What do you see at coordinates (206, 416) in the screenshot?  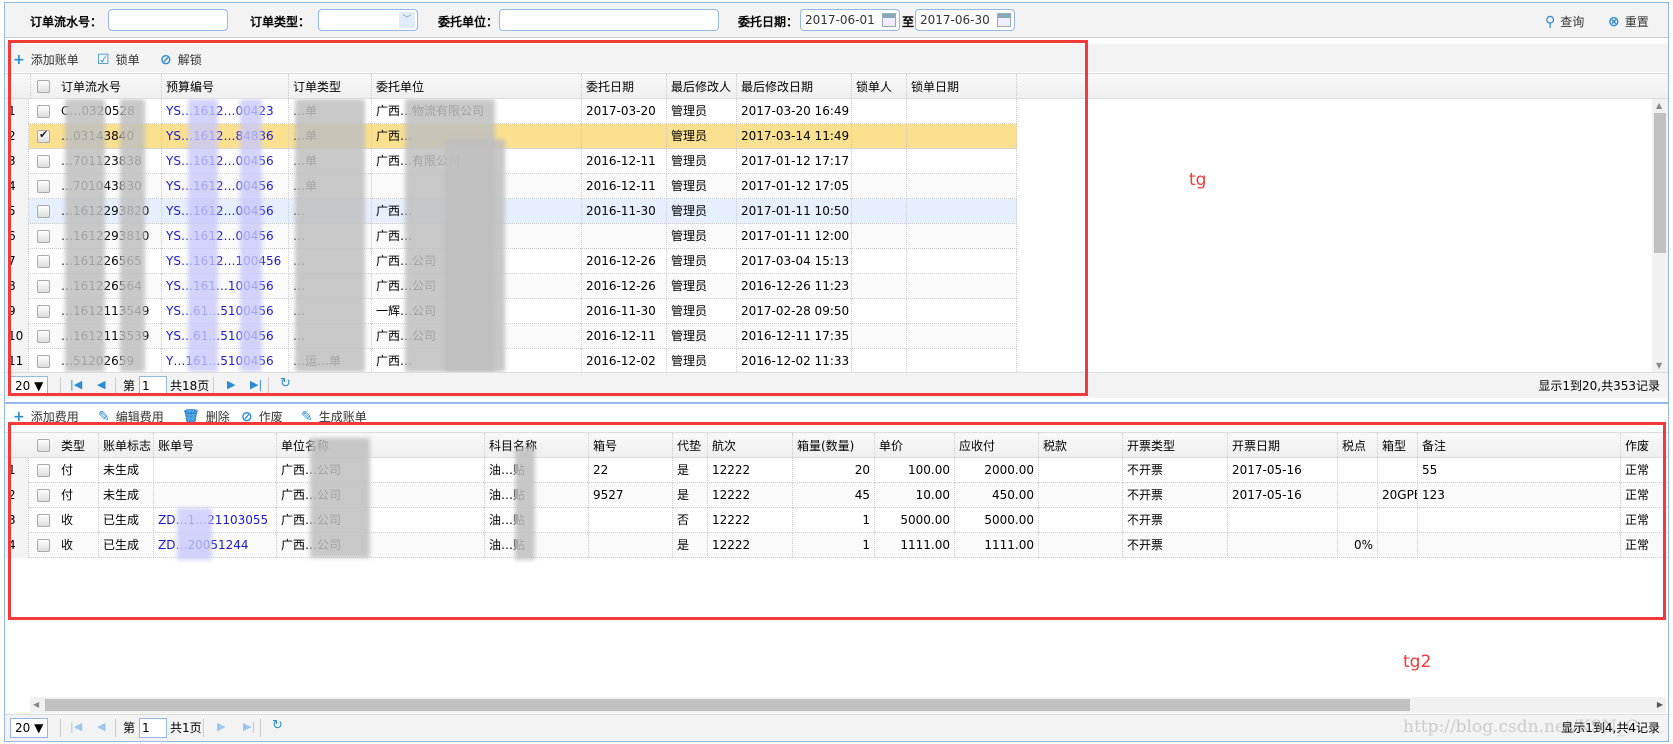 I see `delete-button: 🗑 删除` at bounding box center [206, 416].